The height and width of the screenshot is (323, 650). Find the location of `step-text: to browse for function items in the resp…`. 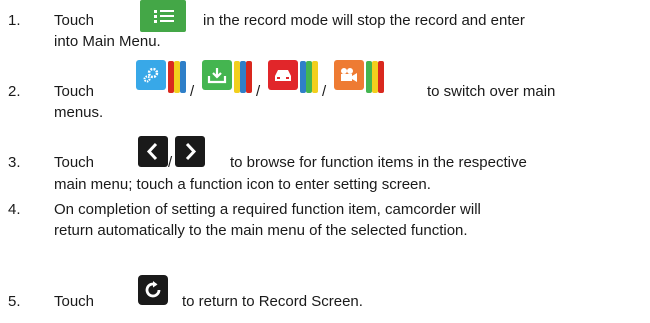

step-text: to browse for function items in the resp… is located at coordinates (378, 162).